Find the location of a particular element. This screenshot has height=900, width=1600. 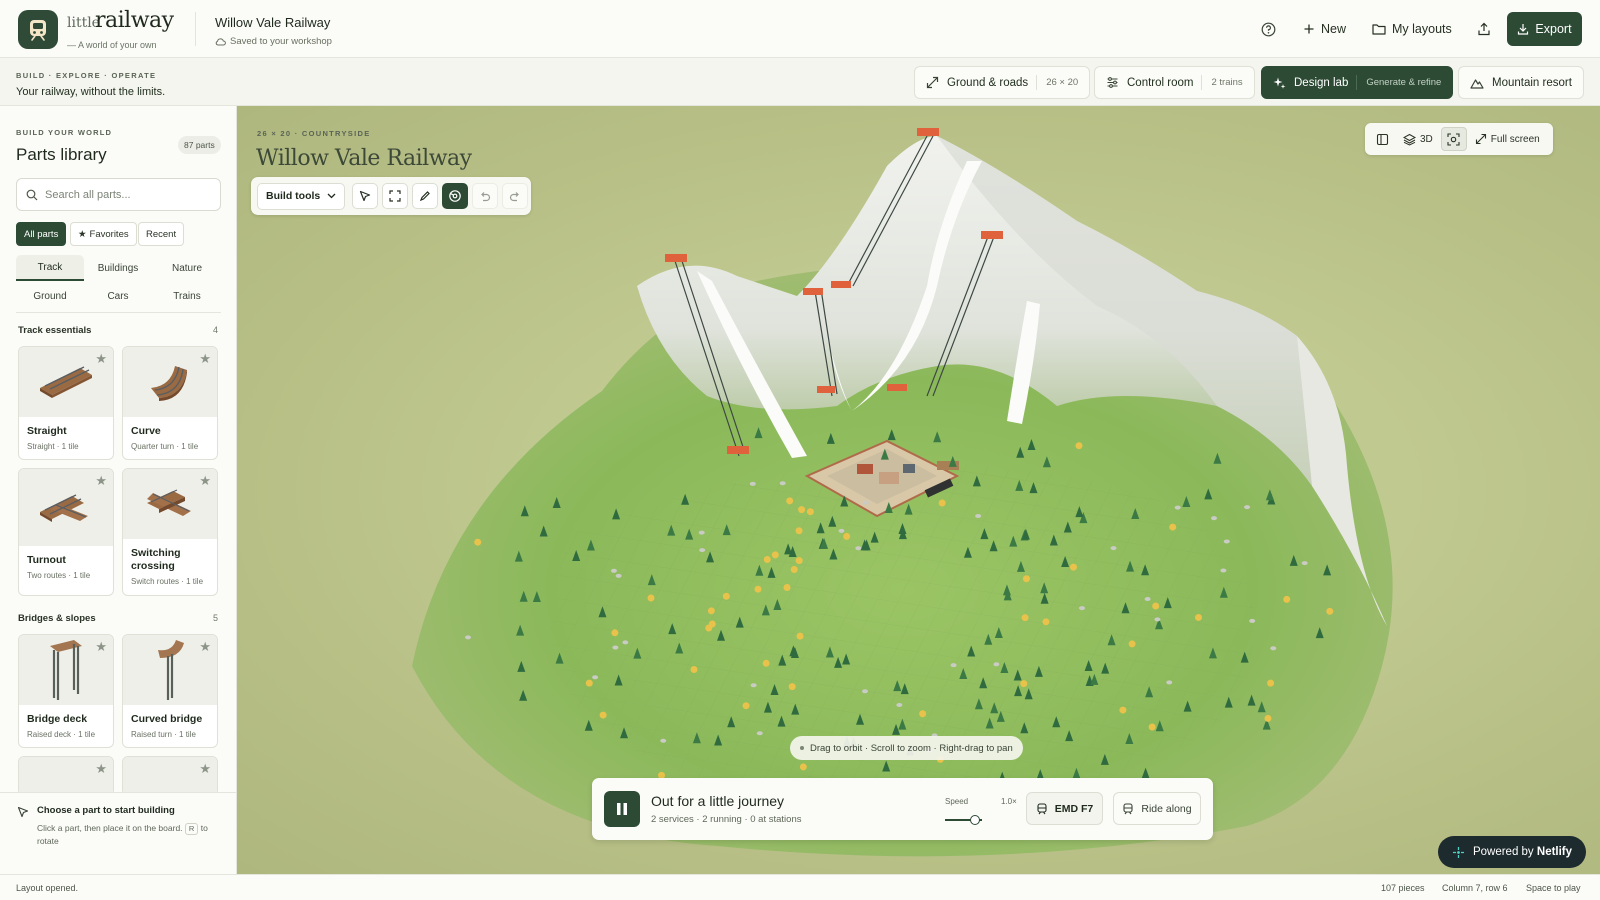

search-input is located at coordinates (125, 194).